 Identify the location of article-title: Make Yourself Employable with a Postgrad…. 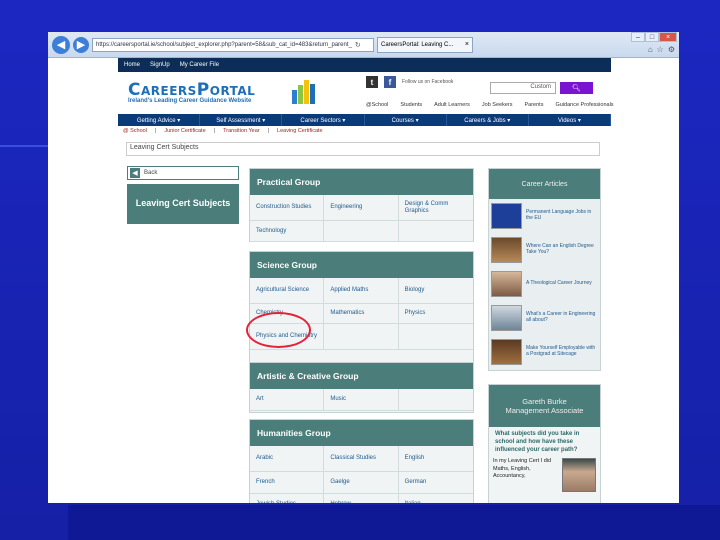
(561, 351).